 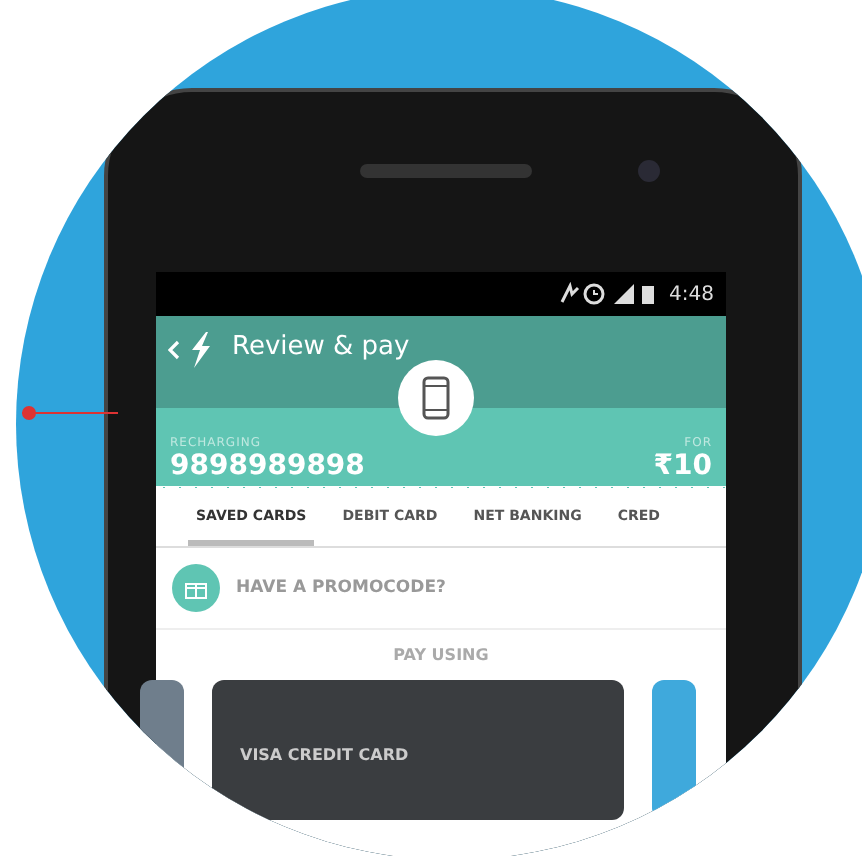 I want to click on gift-icon, so click(x=196, y=588).